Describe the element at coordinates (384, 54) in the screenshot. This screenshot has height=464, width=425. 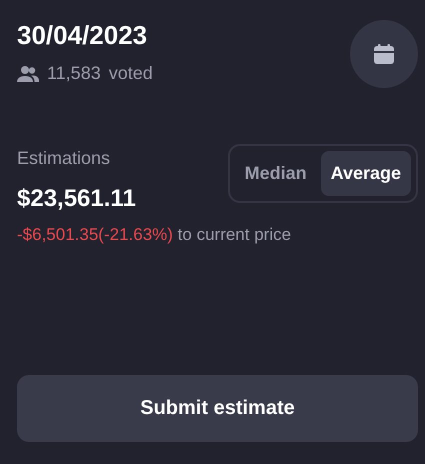
I see `calendar-icon` at that location.